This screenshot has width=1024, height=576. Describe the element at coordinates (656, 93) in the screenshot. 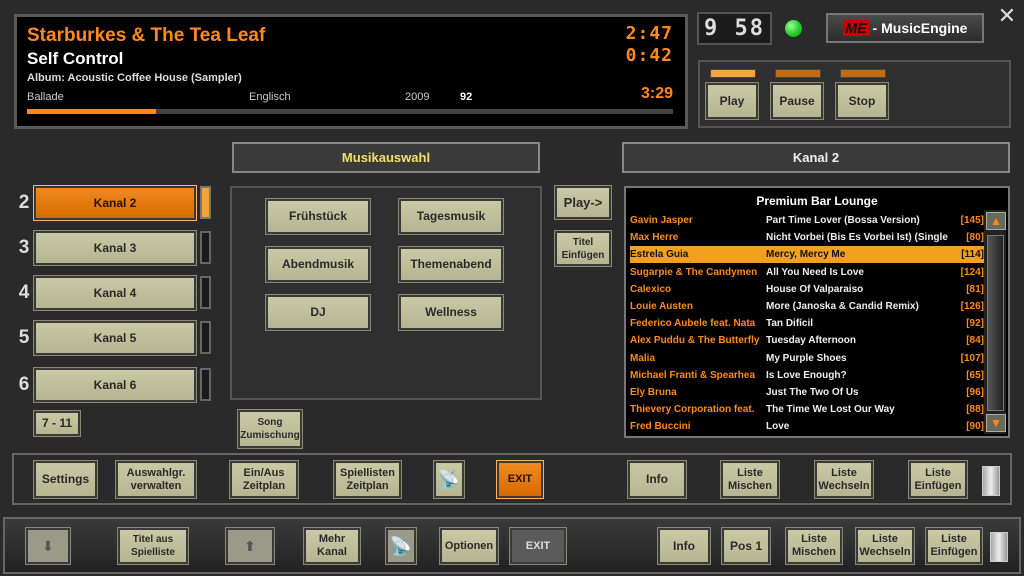

I see `np-duration: 3:29` at that location.